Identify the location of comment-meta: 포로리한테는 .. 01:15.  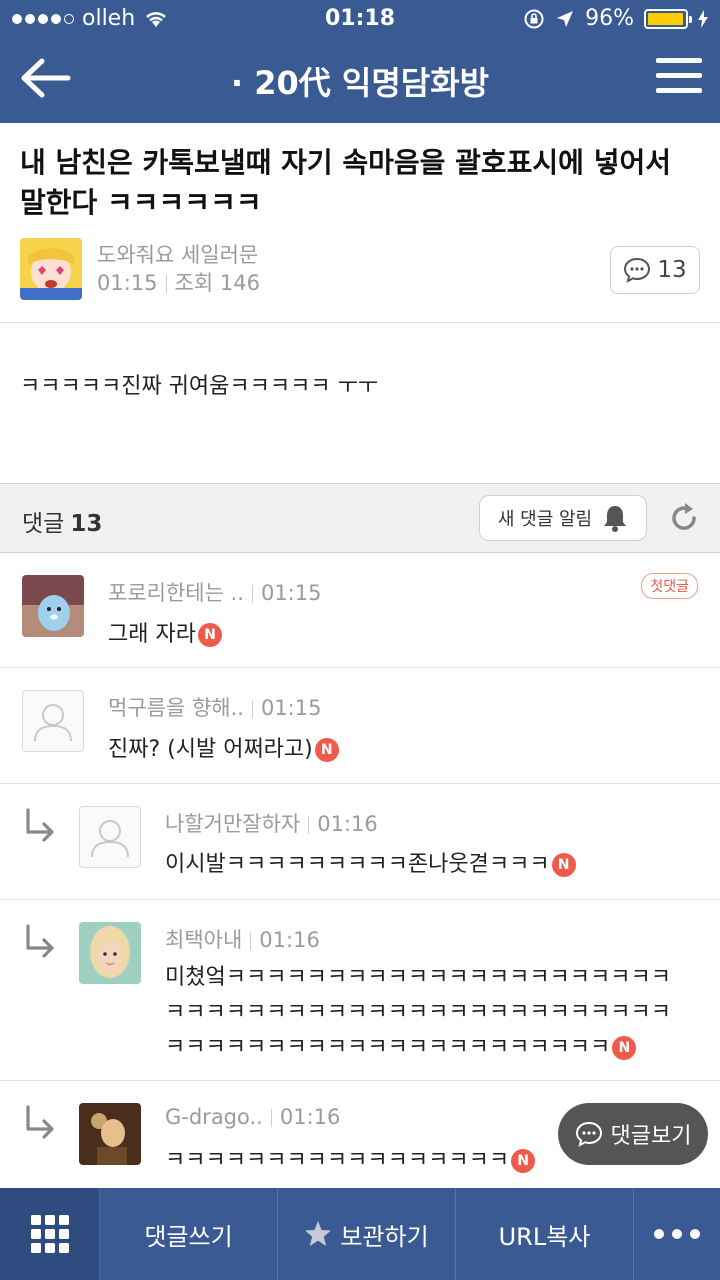
(214, 592).